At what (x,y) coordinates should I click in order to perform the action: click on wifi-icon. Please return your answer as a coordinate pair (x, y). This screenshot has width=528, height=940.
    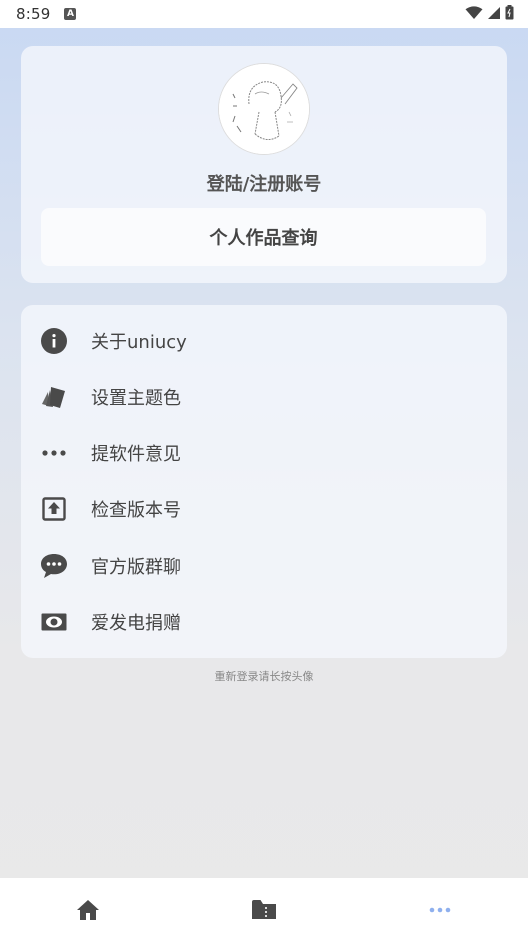
    Looking at the image, I should click on (474, 14).